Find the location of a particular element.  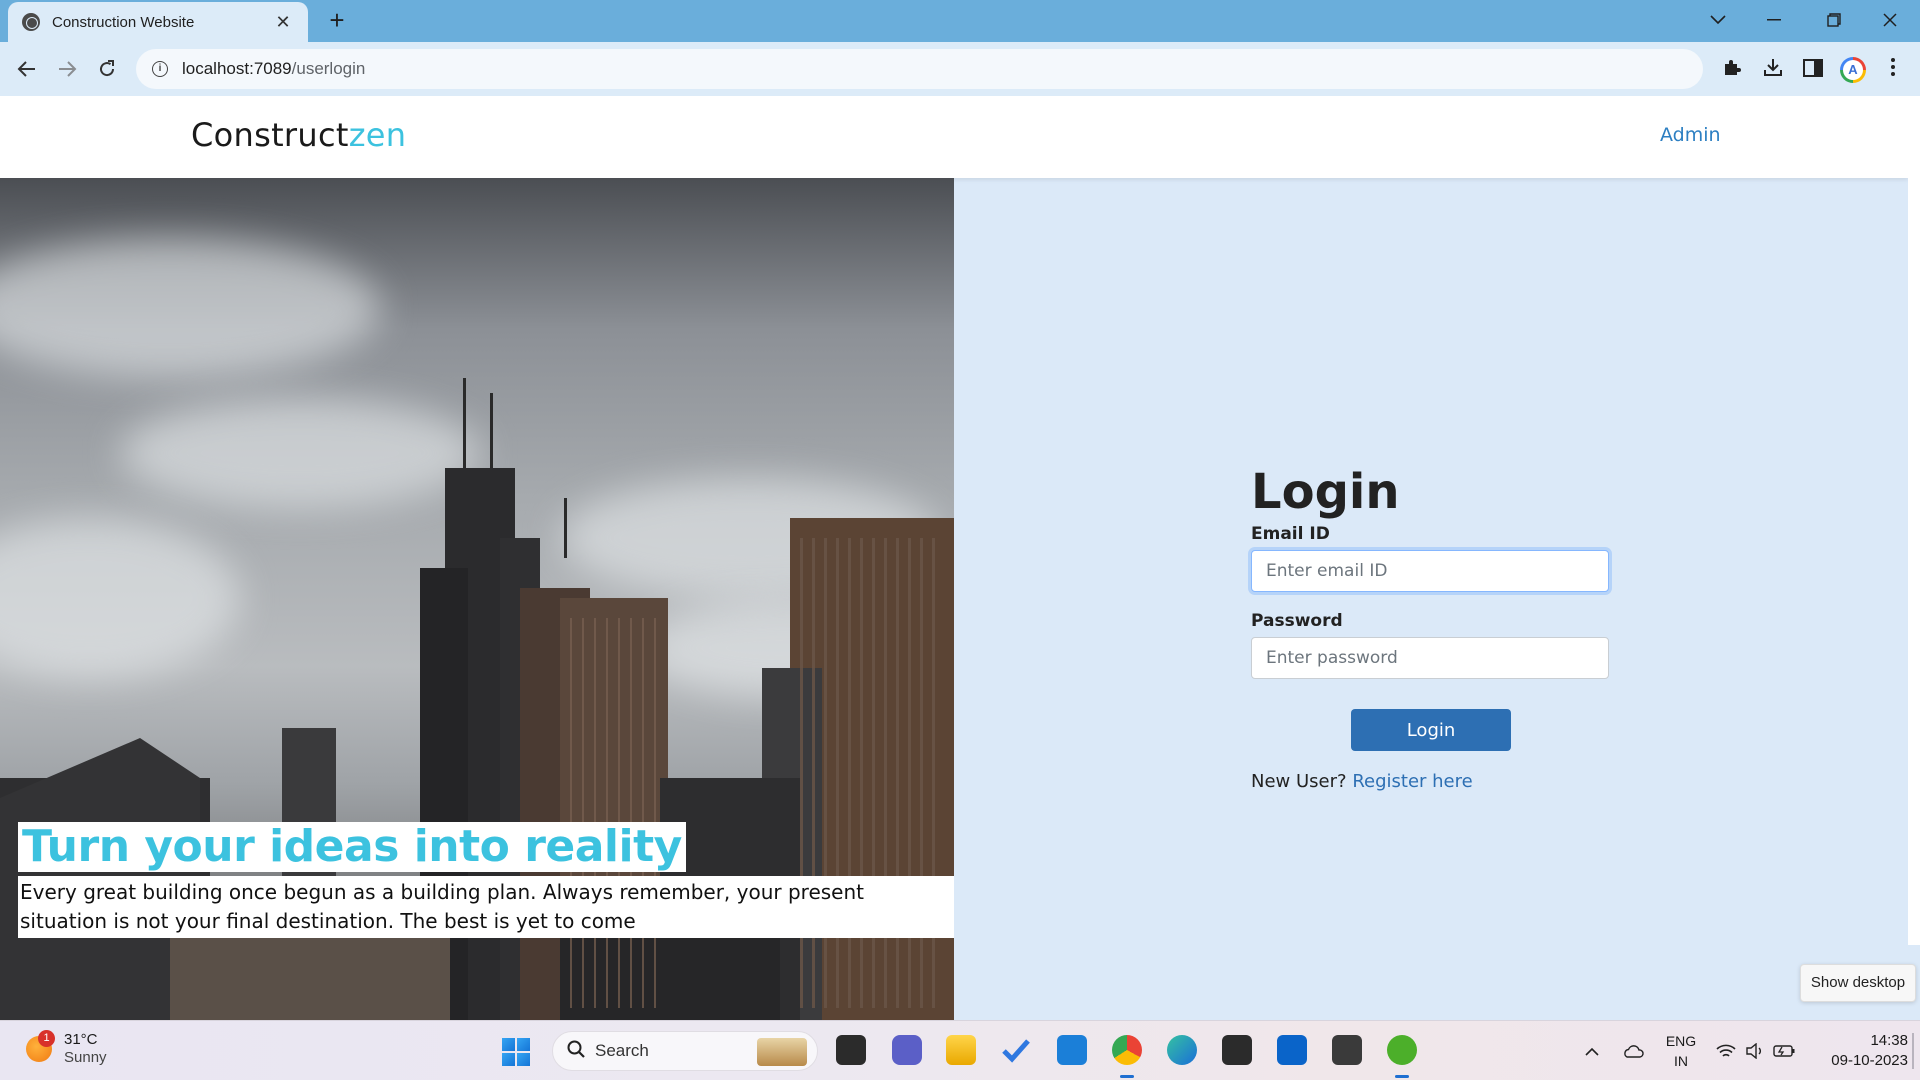

browser-tab: Construction Website ✕ is located at coordinates (158, 22).